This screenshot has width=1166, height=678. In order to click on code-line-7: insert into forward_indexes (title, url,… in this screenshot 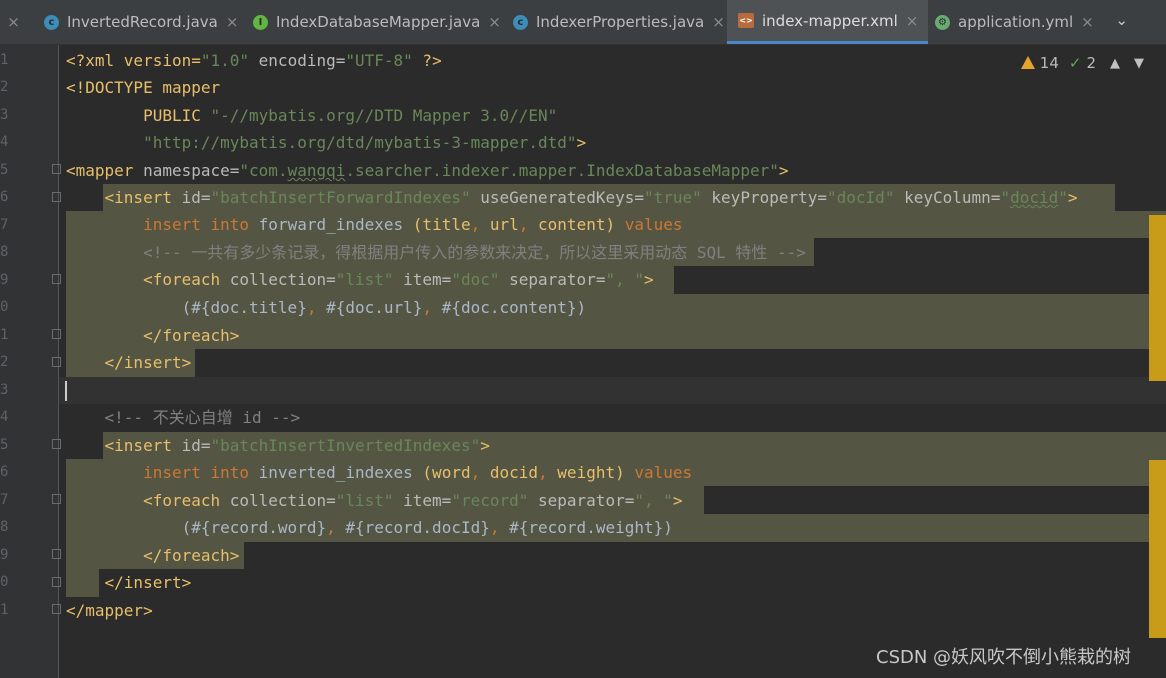, I will do `click(413, 224)`.